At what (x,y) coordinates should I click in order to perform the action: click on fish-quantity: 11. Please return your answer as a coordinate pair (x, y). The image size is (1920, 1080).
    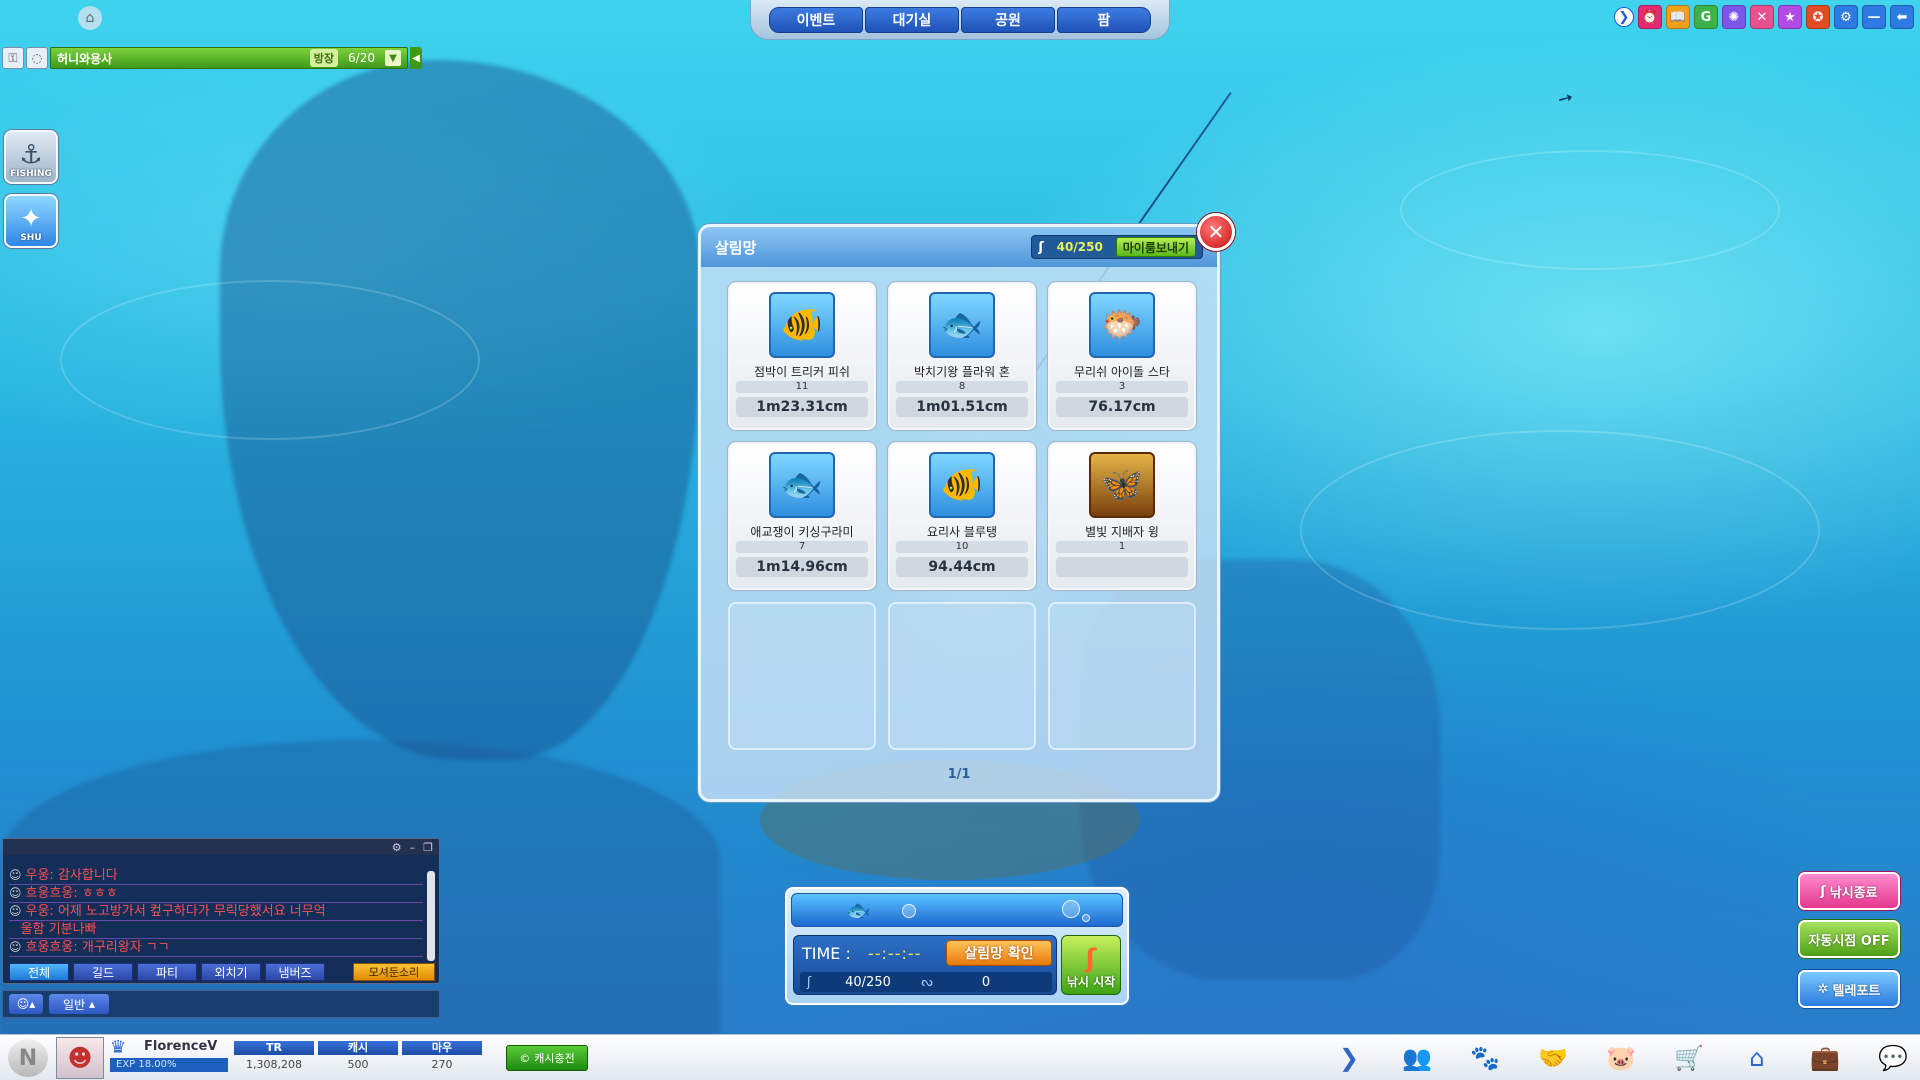
    Looking at the image, I should click on (802, 387).